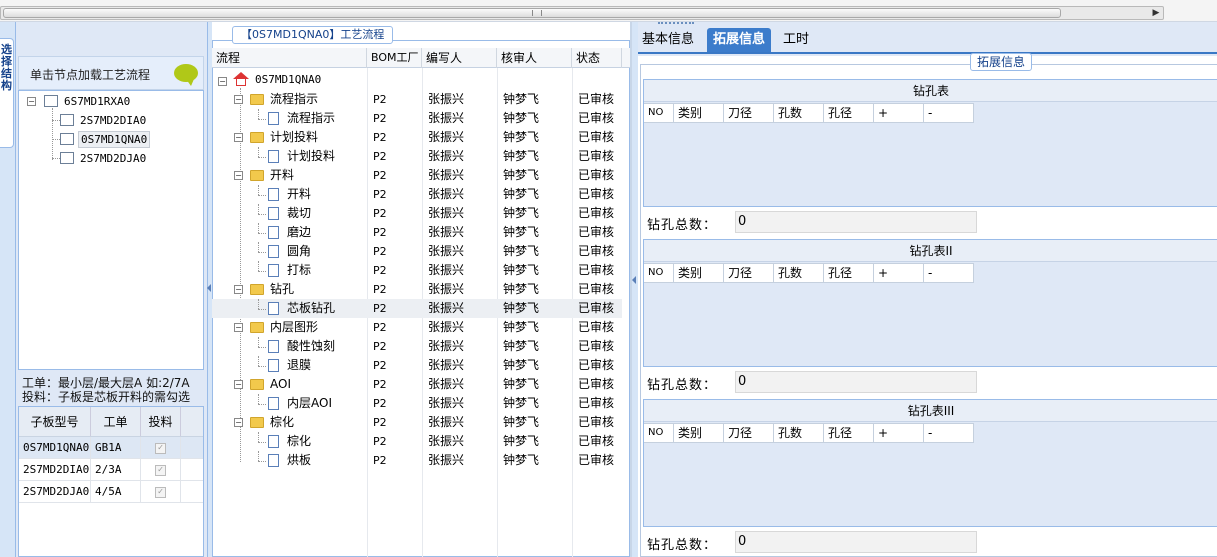 The width and height of the screenshot is (1217, 557). I want to click on table-row: − 钻孔 P2 张振兴 钟梦飞 已审核, so click(417, 289).